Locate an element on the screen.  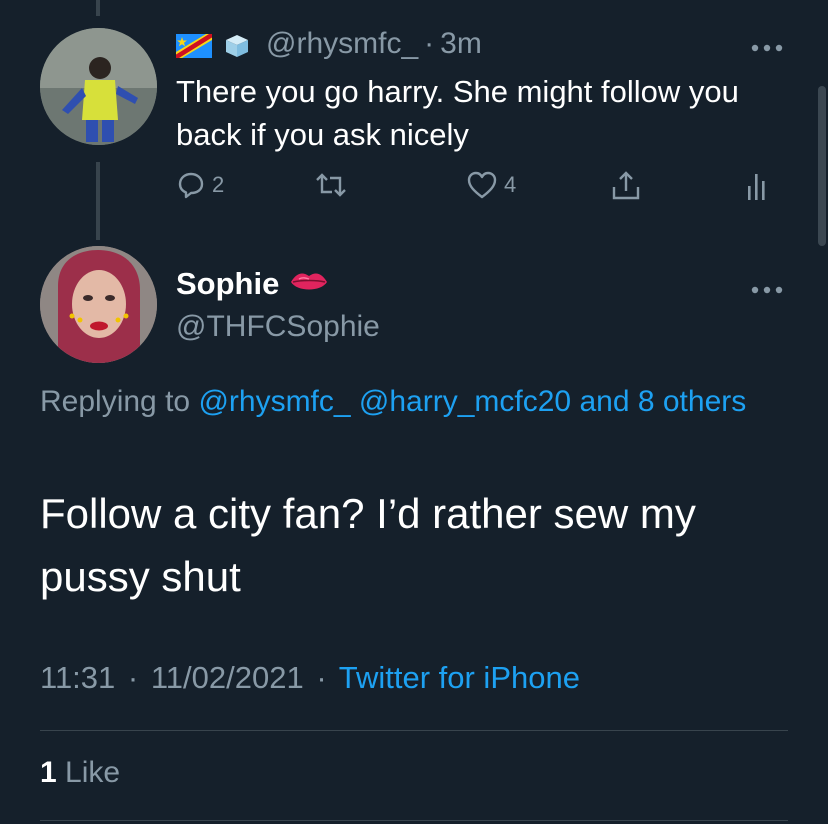
analytics-button is located at coordinates (758, 186).